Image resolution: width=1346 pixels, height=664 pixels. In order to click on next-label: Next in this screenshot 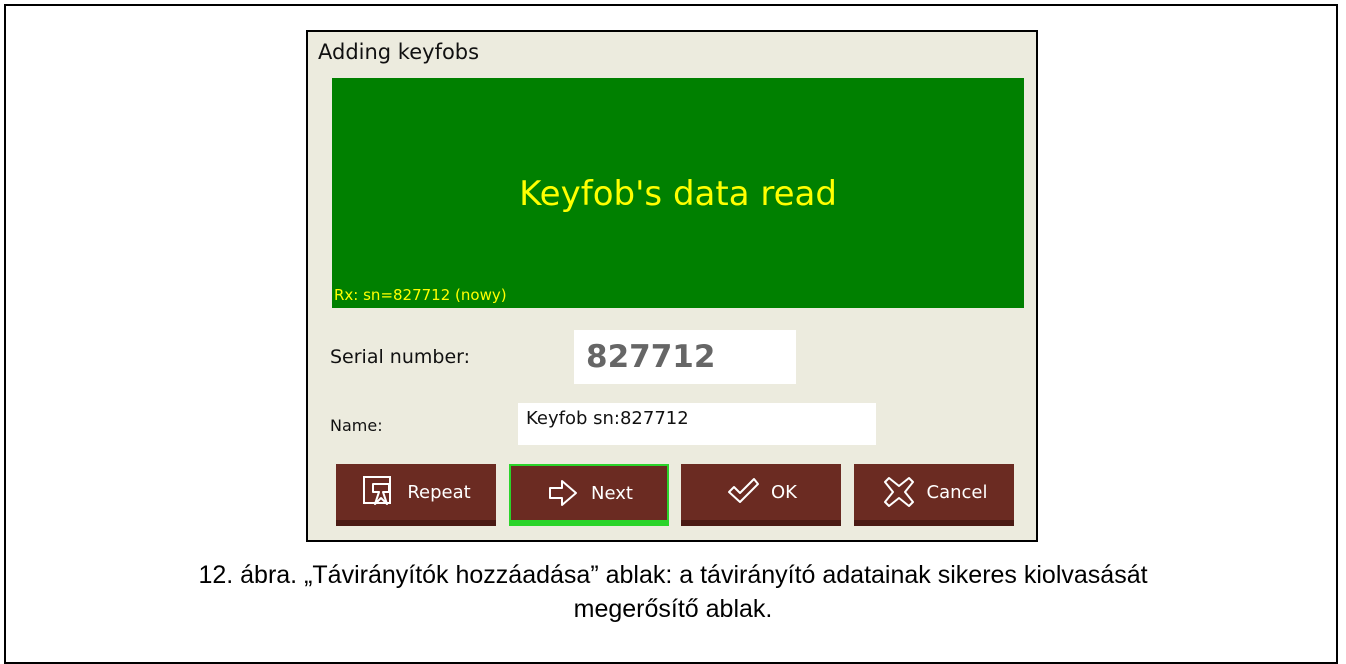, I will do `click(612, 493)`.